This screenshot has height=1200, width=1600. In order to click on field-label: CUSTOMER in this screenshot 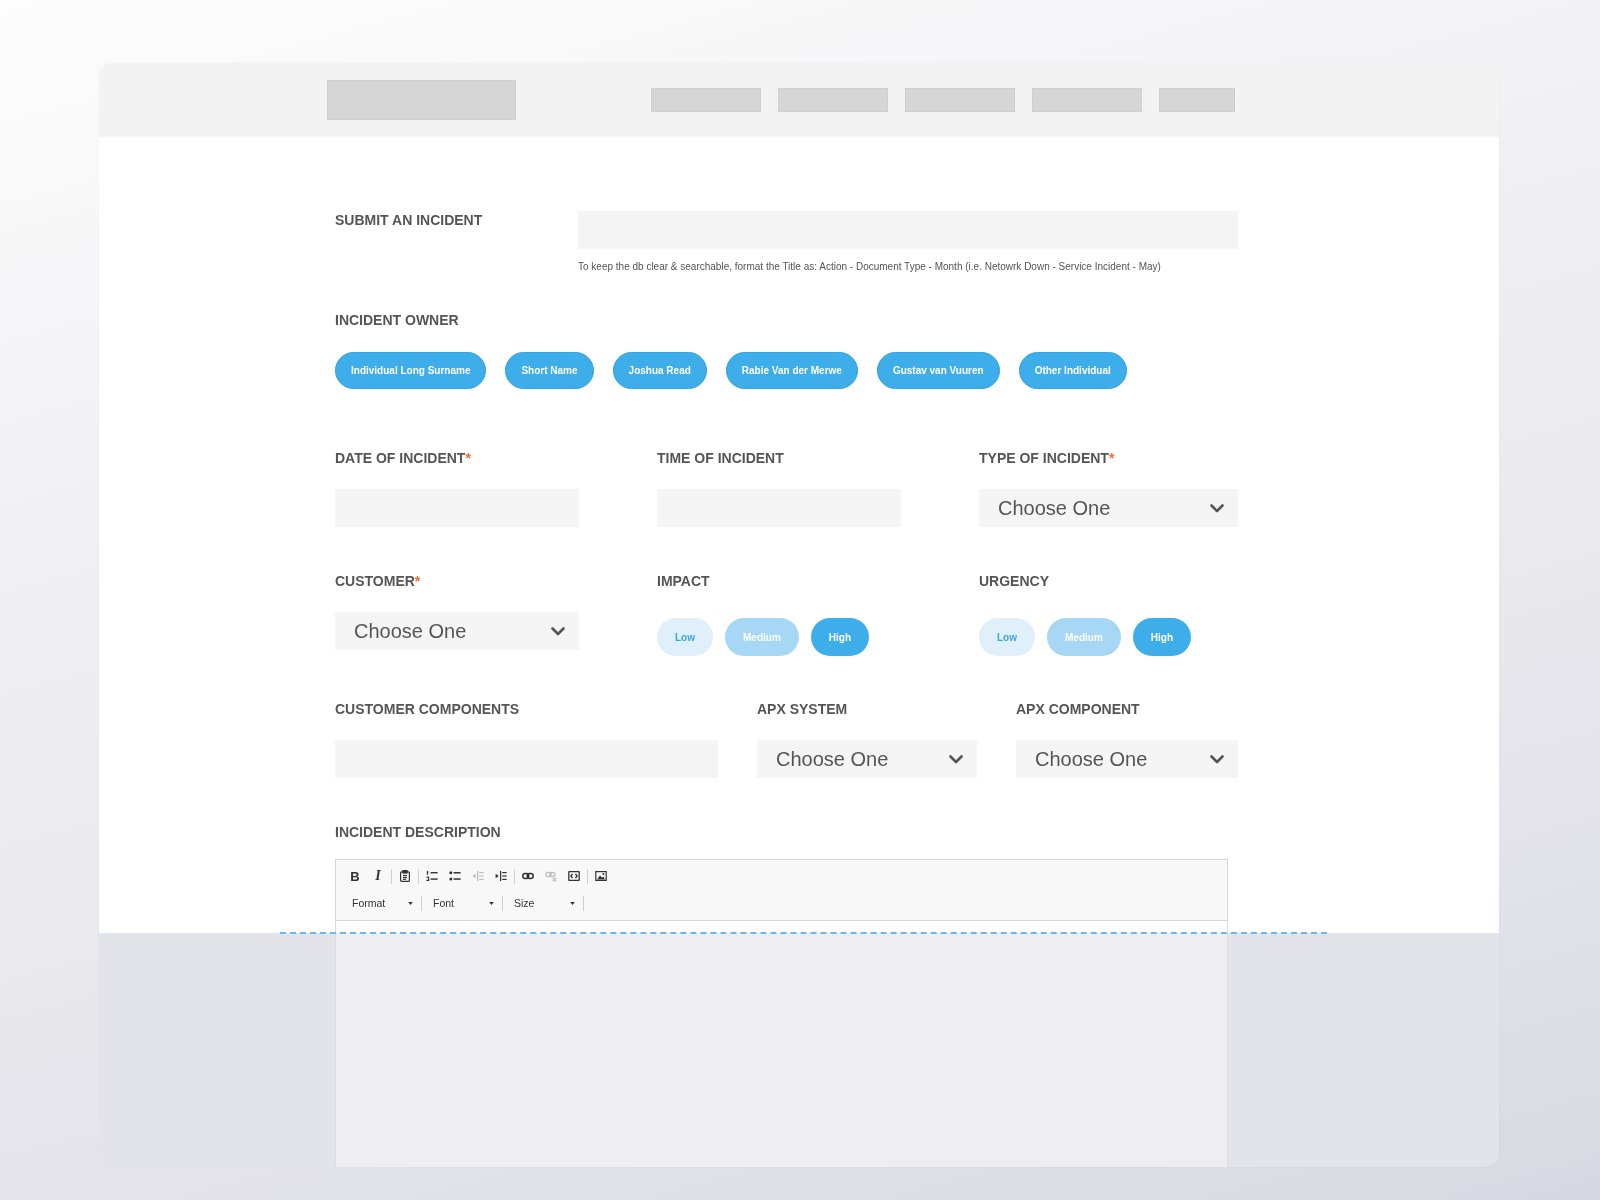, I will do `click(375, 581)`.